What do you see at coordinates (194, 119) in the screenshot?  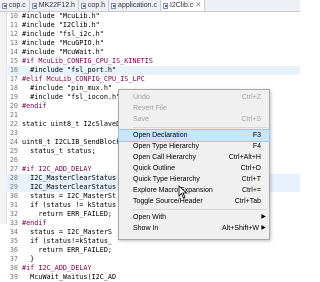 I see `menu-item-save: Save Ctrl+S` at bounding box center [194, 119].